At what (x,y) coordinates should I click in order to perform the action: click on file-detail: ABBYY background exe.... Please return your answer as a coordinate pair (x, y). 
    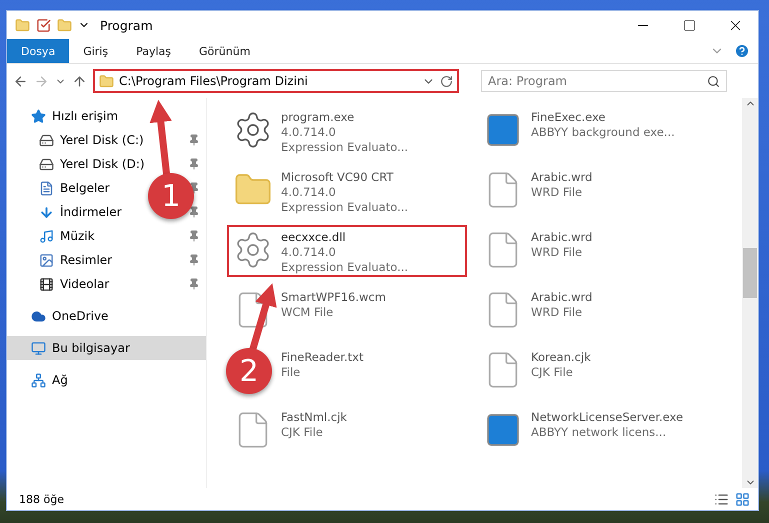
    Looking at the image, I should click on (603, 132).